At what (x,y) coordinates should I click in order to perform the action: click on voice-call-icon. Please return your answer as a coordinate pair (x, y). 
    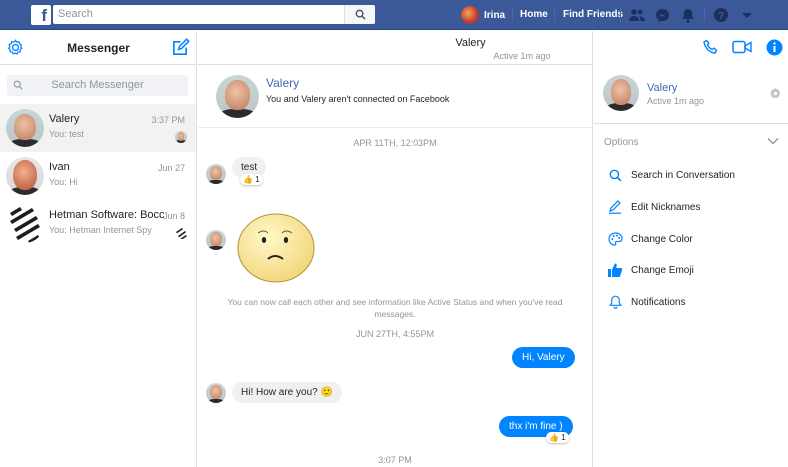
    Looking at the image, I should click on (711, 47).